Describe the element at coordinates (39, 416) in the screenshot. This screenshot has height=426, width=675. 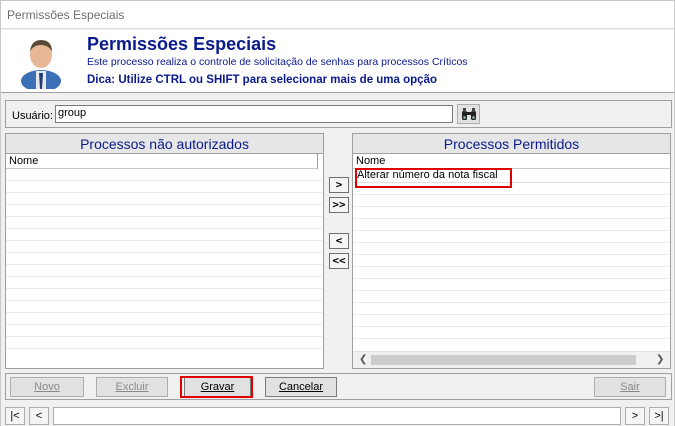
I see `previous-record-button: <` at that location.